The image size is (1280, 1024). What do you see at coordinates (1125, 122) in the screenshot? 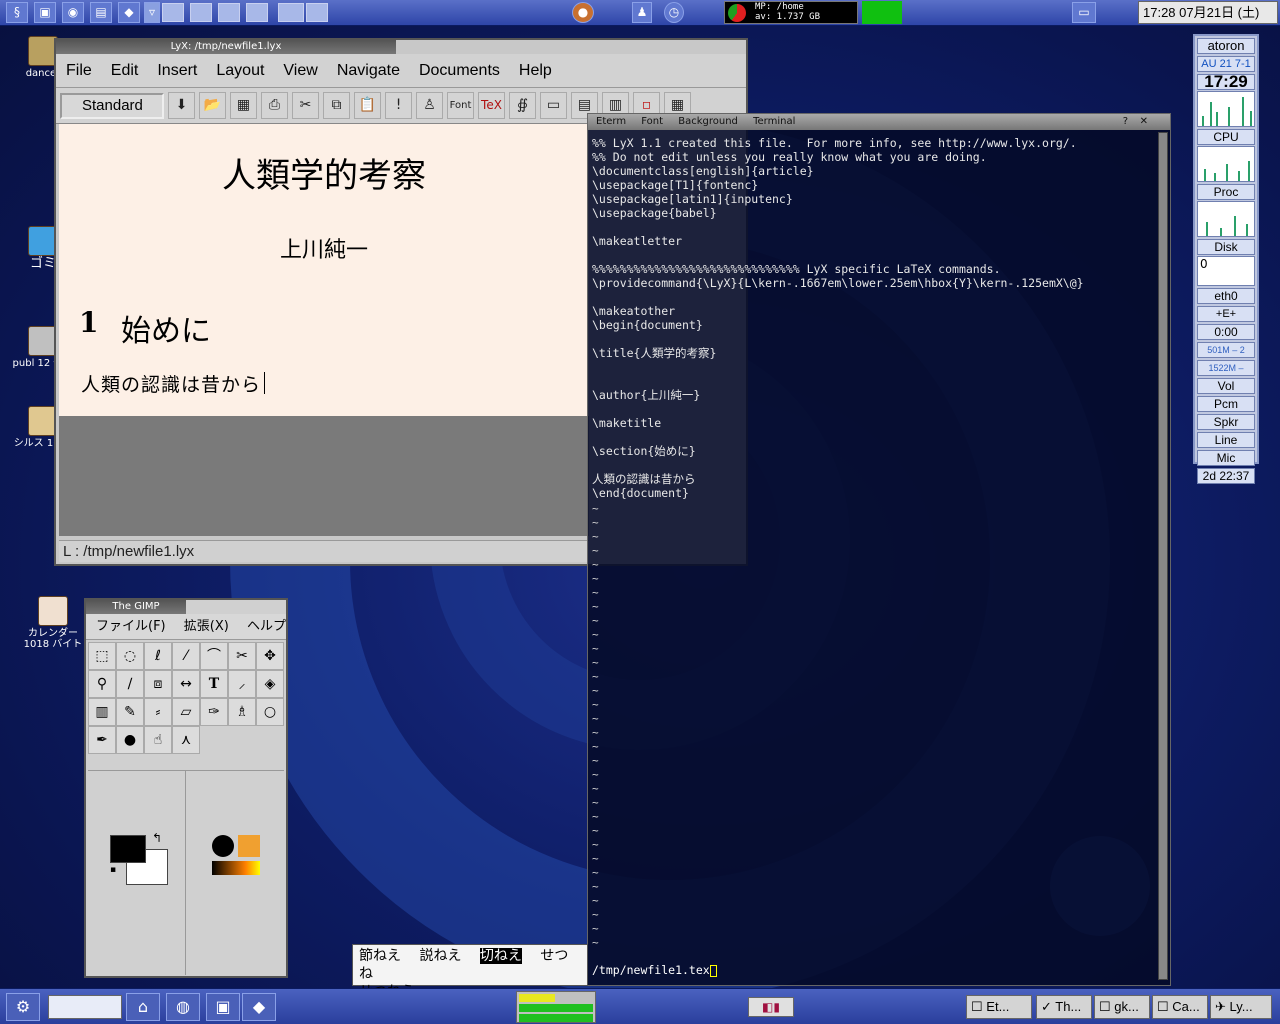
I see `help-icon: ?` at bounding box center [1125, 122].